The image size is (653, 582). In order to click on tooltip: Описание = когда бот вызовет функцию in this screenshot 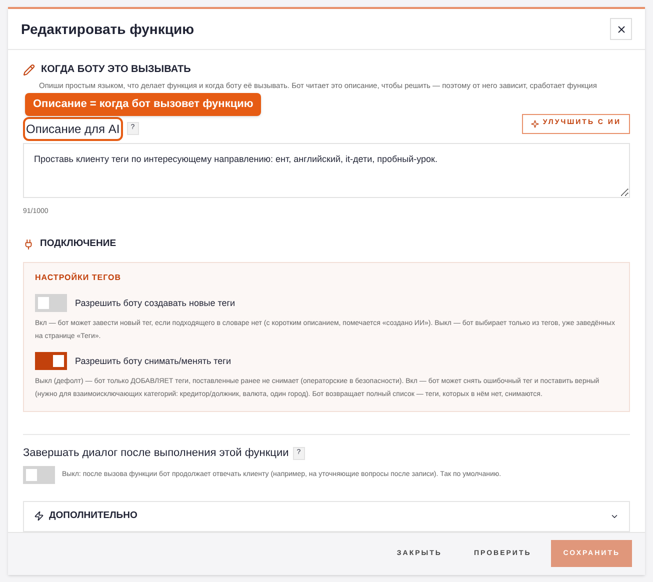, I will do `click(143, 104)`.